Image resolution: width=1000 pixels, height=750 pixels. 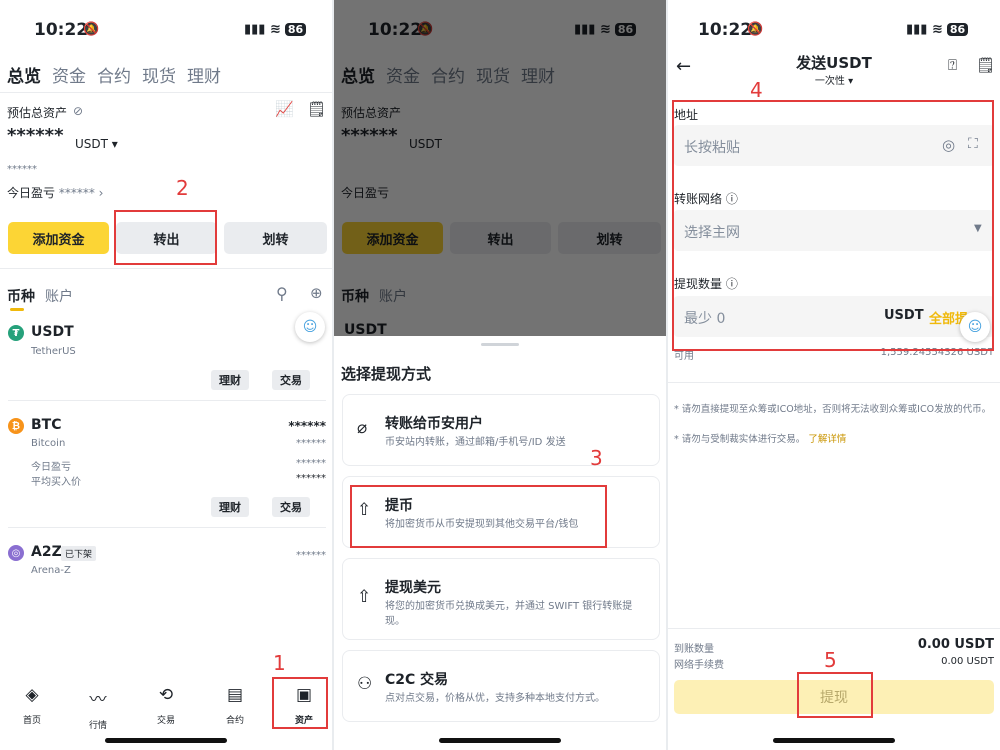 I want to click on usdt-coin-icon: ₮, so click(x=16, y=333).